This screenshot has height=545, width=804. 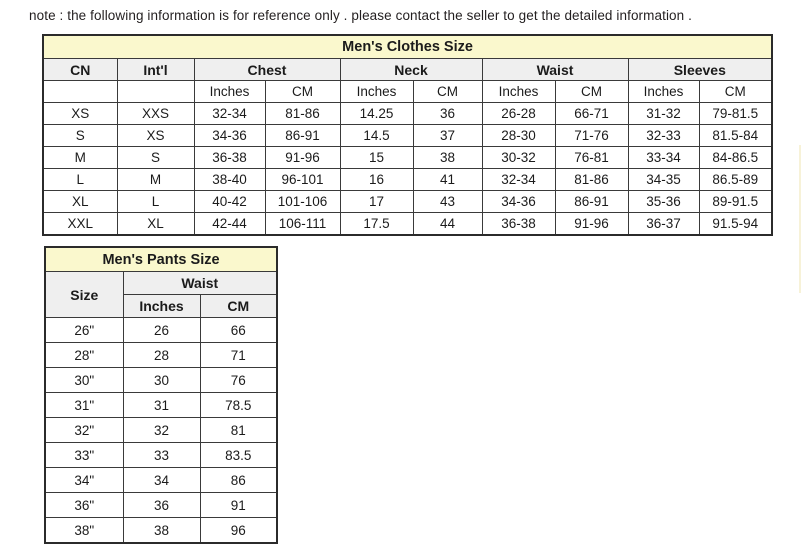 I want to click on cell-chest-cm: 106-111, so click(x=302, y=224).